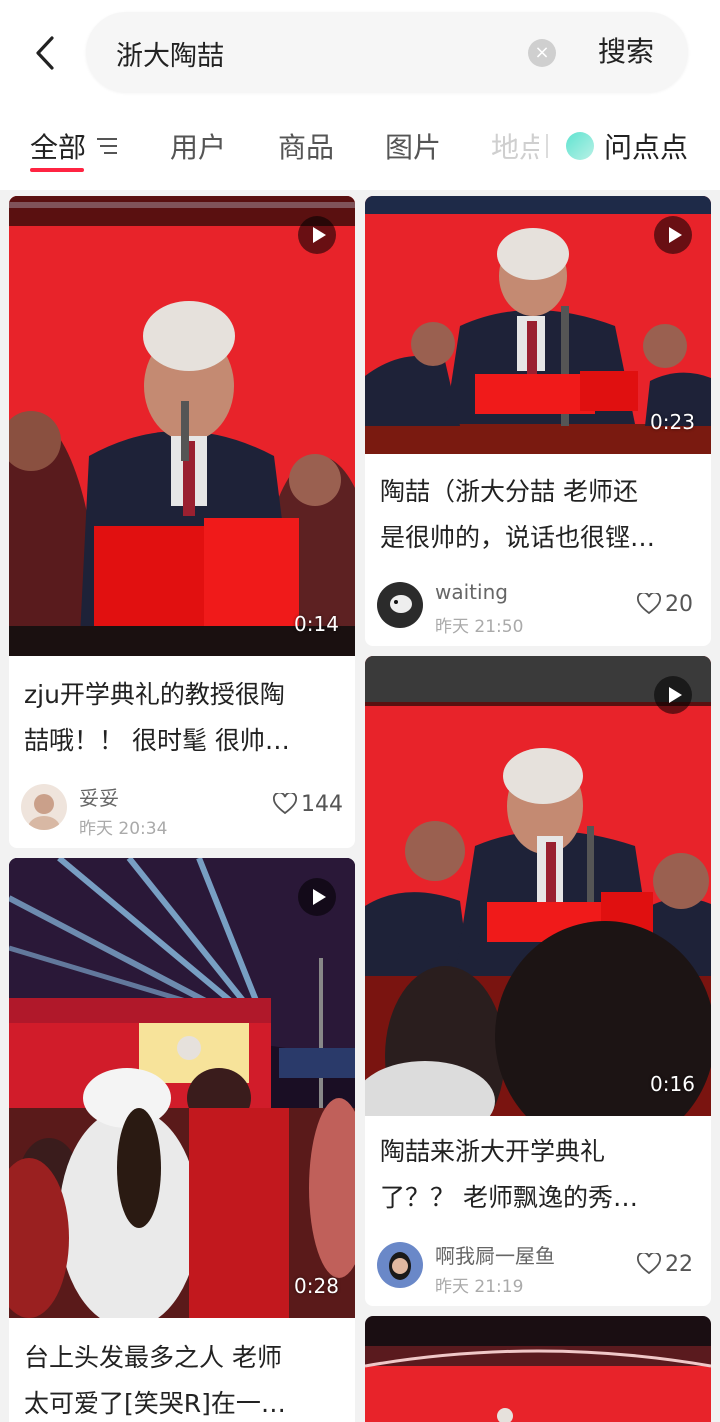  What do you see at coordinates (413, 146) in the screenshot?
I see `tab-images: 图片` at bounding box center [413, 146].